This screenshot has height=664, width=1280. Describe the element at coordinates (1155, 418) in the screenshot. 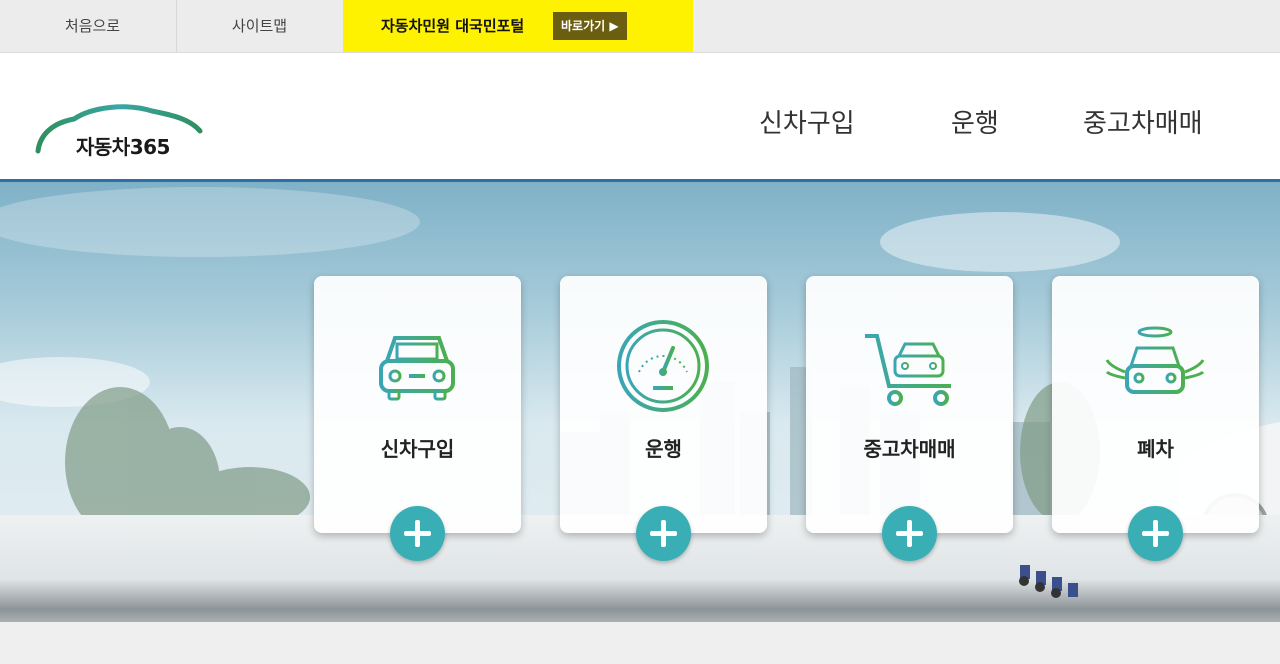

I see `card-scrap-car: 폐차` at that location.